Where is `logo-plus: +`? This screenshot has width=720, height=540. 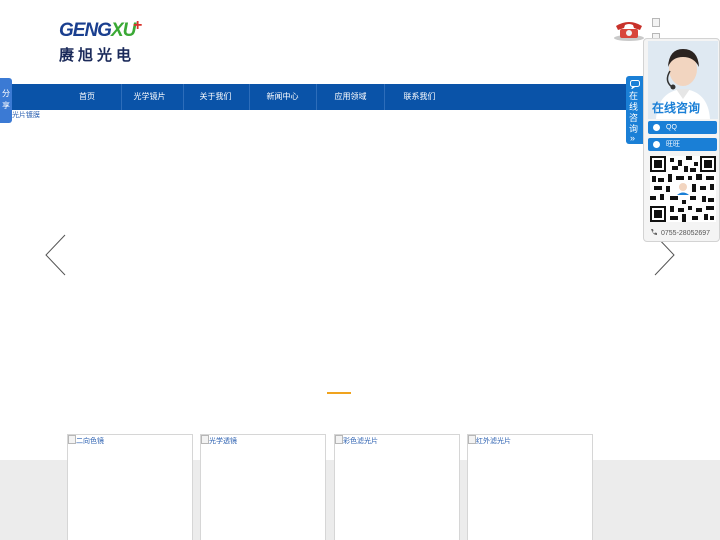
logo-plus: + is located at coordinates (138, 25).